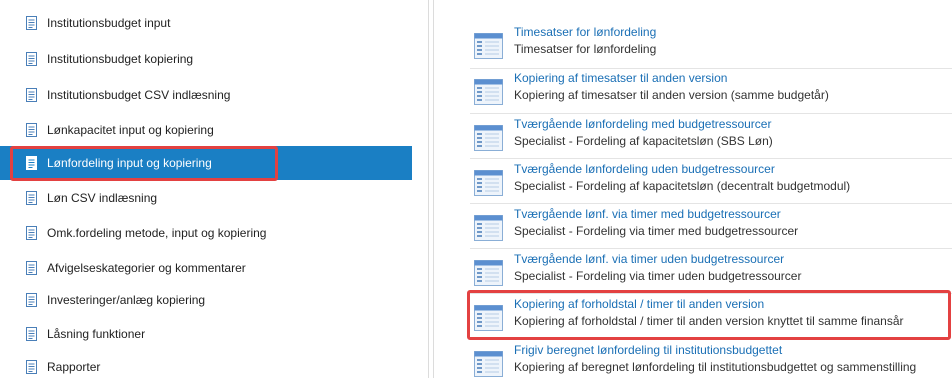  I want to click on sidebar-item-label: Afvigelseskategorier og kommentarer, so click(146, 268).